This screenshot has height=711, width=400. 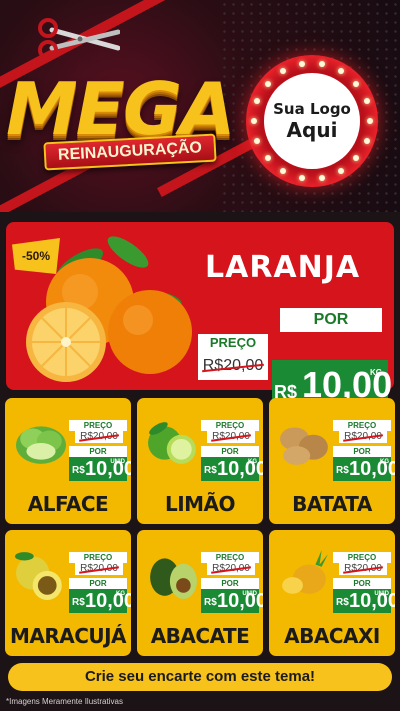 What do you see at coordinates (79, 39) in the screenshot?
I see `scissors-icon` at bounding box center [79, 39].